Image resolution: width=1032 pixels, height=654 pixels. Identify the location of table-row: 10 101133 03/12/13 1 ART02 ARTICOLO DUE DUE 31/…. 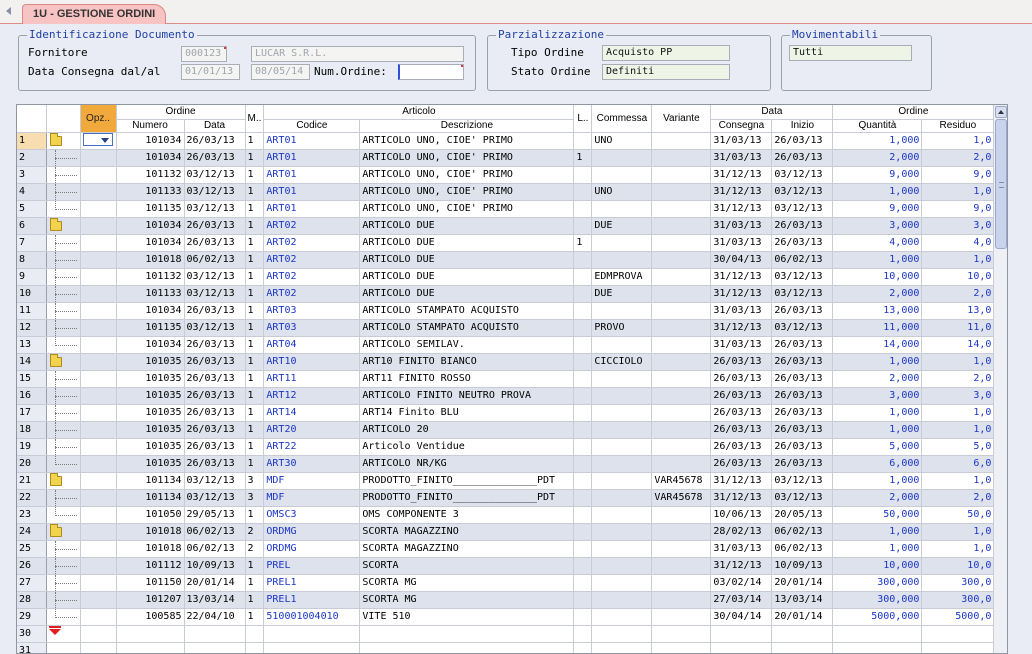
(506, 294).